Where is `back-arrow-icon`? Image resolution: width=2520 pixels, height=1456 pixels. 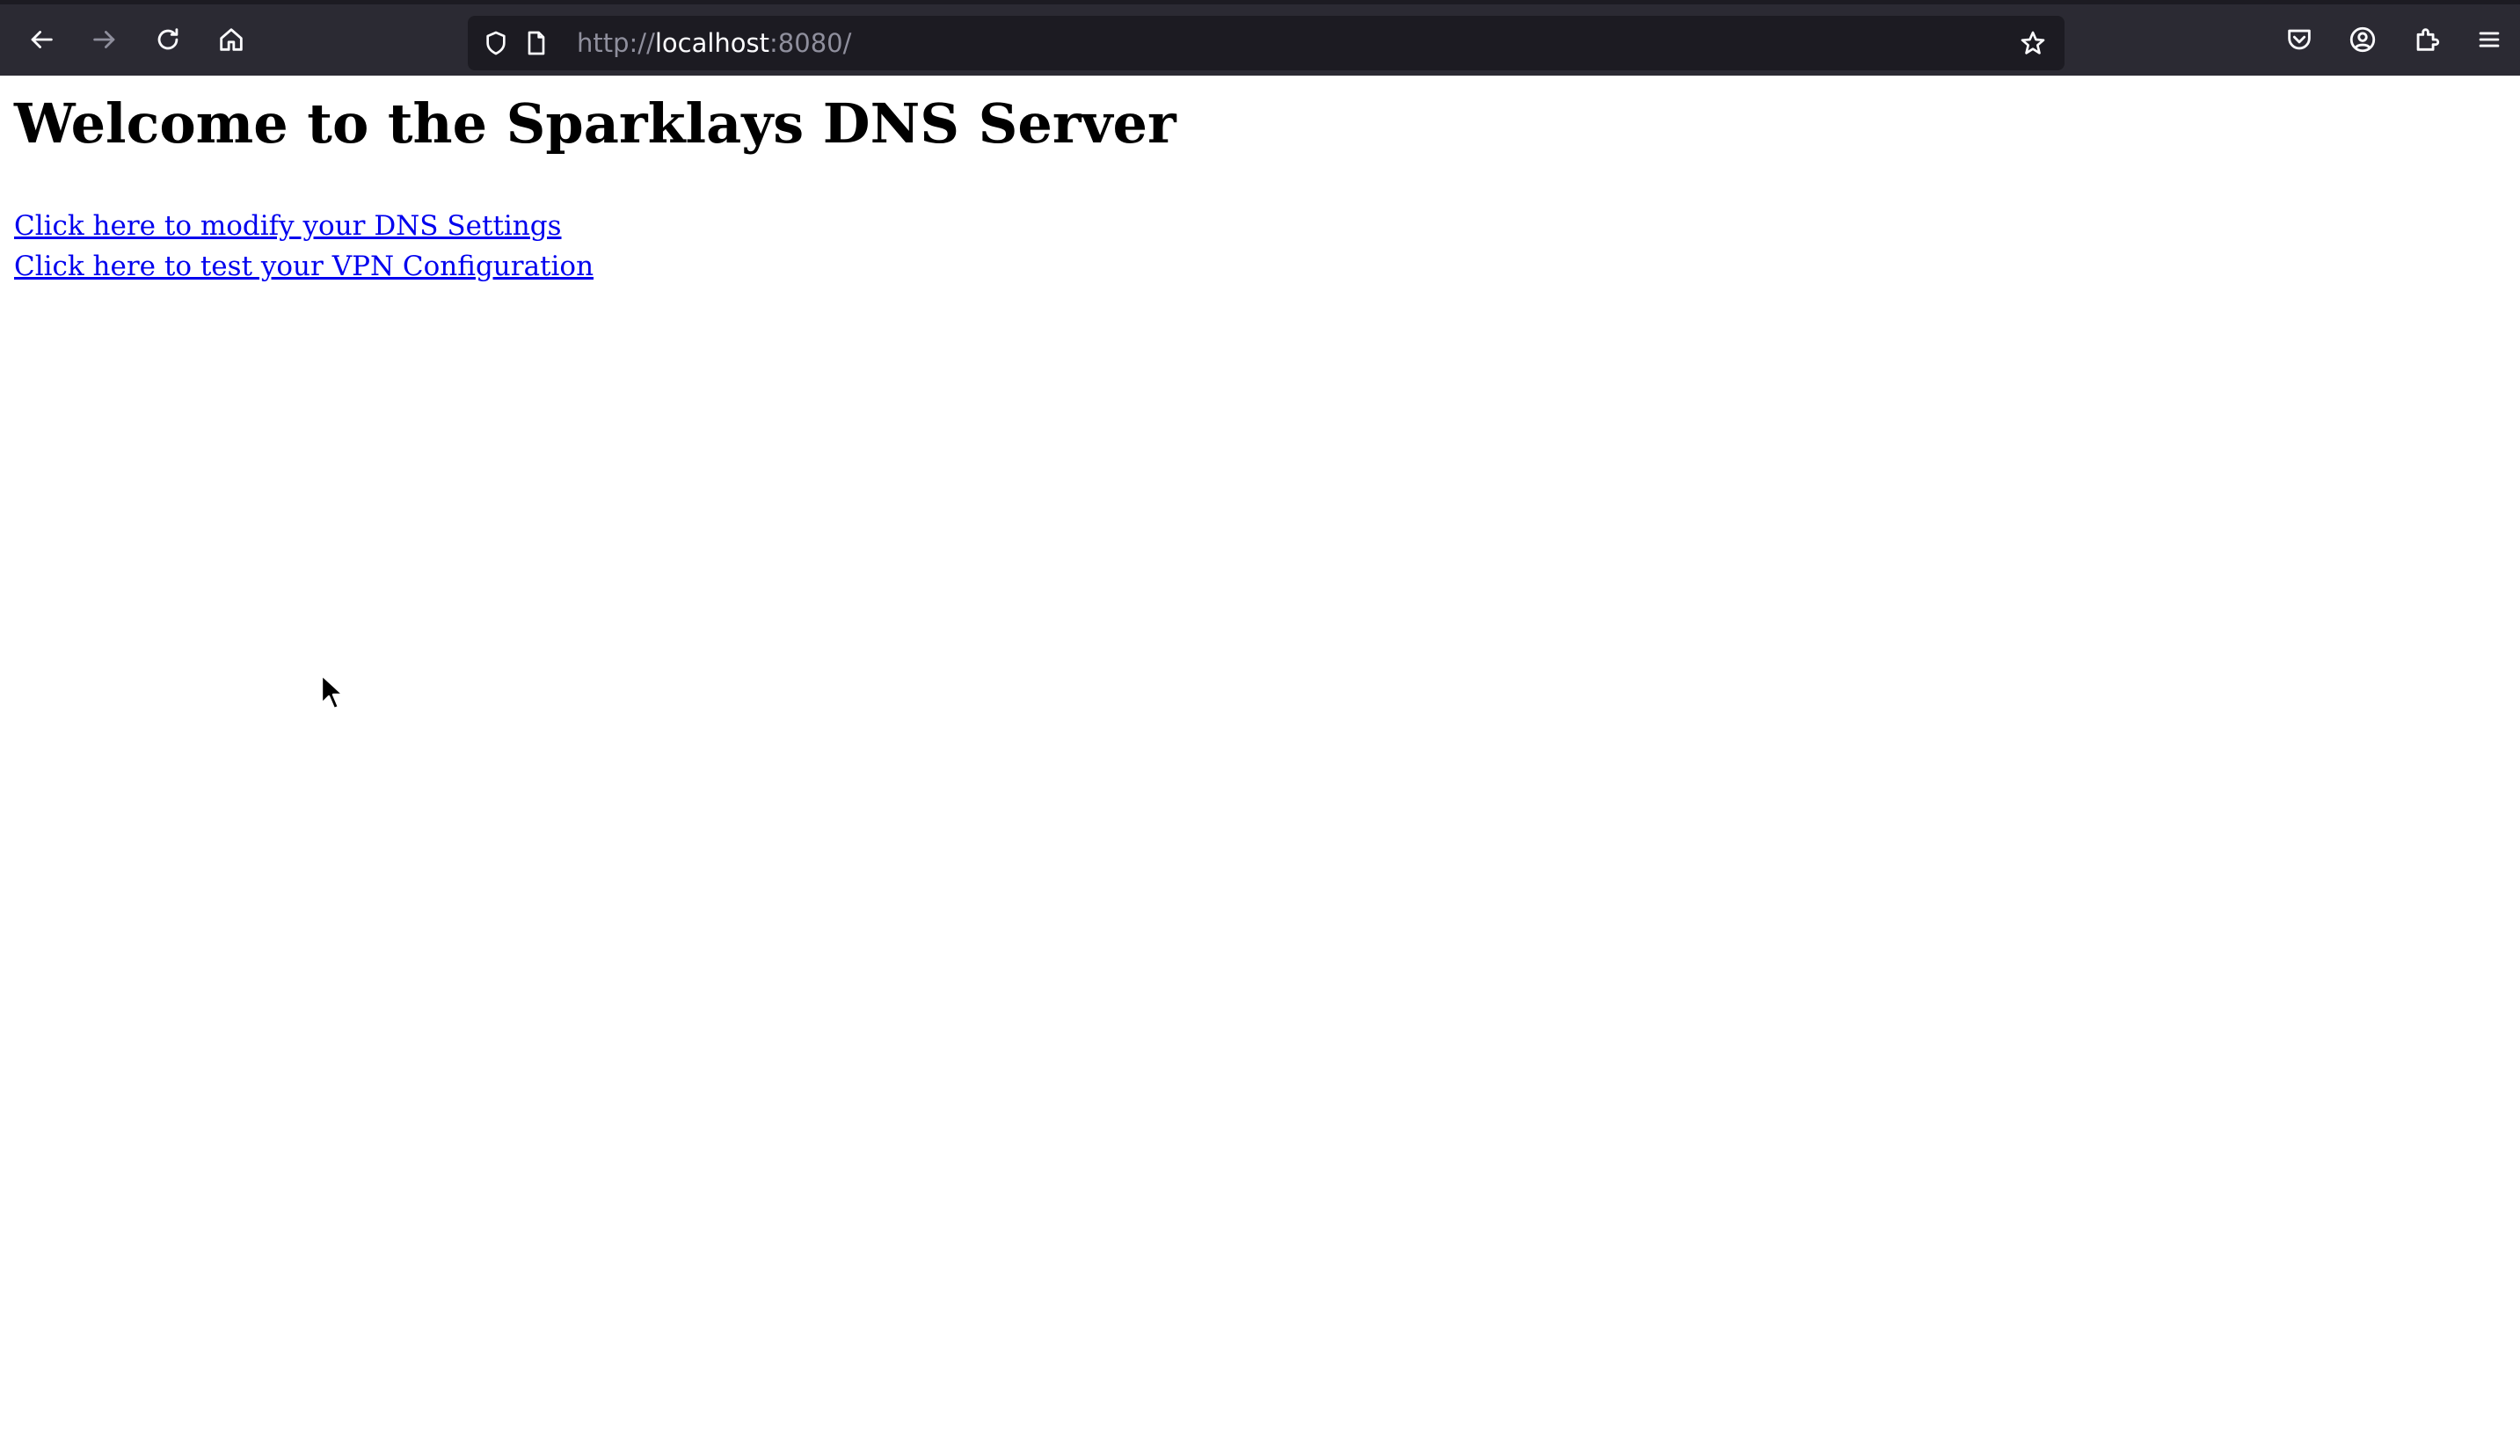 back-arrow-icon is located at coordinates (41, 39).